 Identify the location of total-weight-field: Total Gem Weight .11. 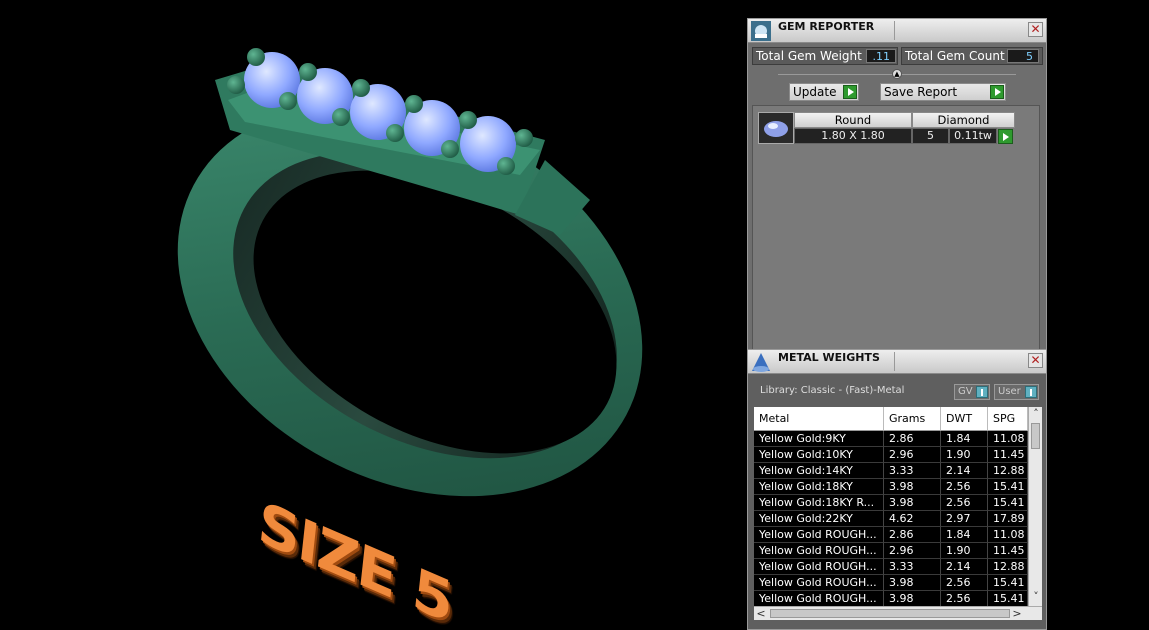
(825, 56).